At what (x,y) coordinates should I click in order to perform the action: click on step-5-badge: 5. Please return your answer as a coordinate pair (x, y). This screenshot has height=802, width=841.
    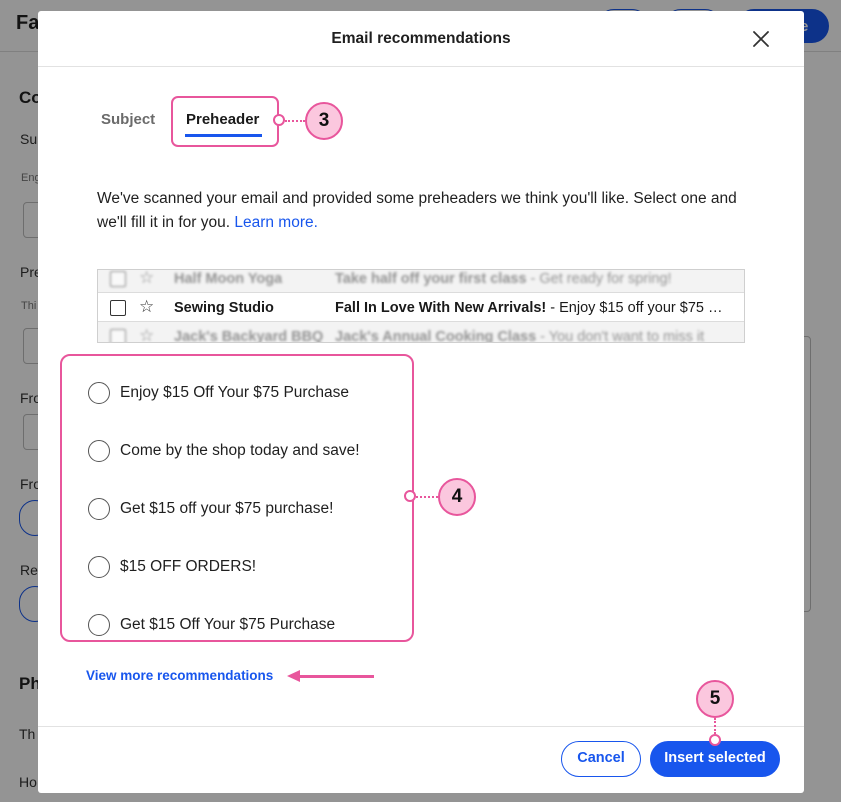
    Looking at the image, I should click on (715, 699).